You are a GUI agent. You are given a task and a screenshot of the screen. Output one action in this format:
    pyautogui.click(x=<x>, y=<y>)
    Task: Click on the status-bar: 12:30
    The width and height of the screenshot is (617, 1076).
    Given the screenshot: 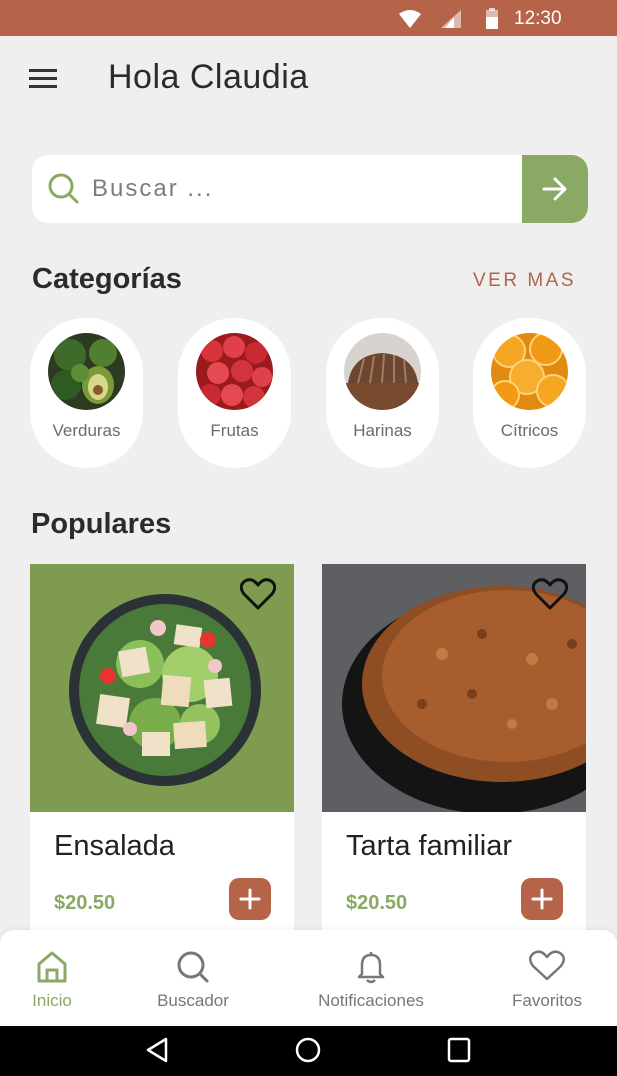 What is the action you would take?
    pyautogui.click(x=308, y=18)
    